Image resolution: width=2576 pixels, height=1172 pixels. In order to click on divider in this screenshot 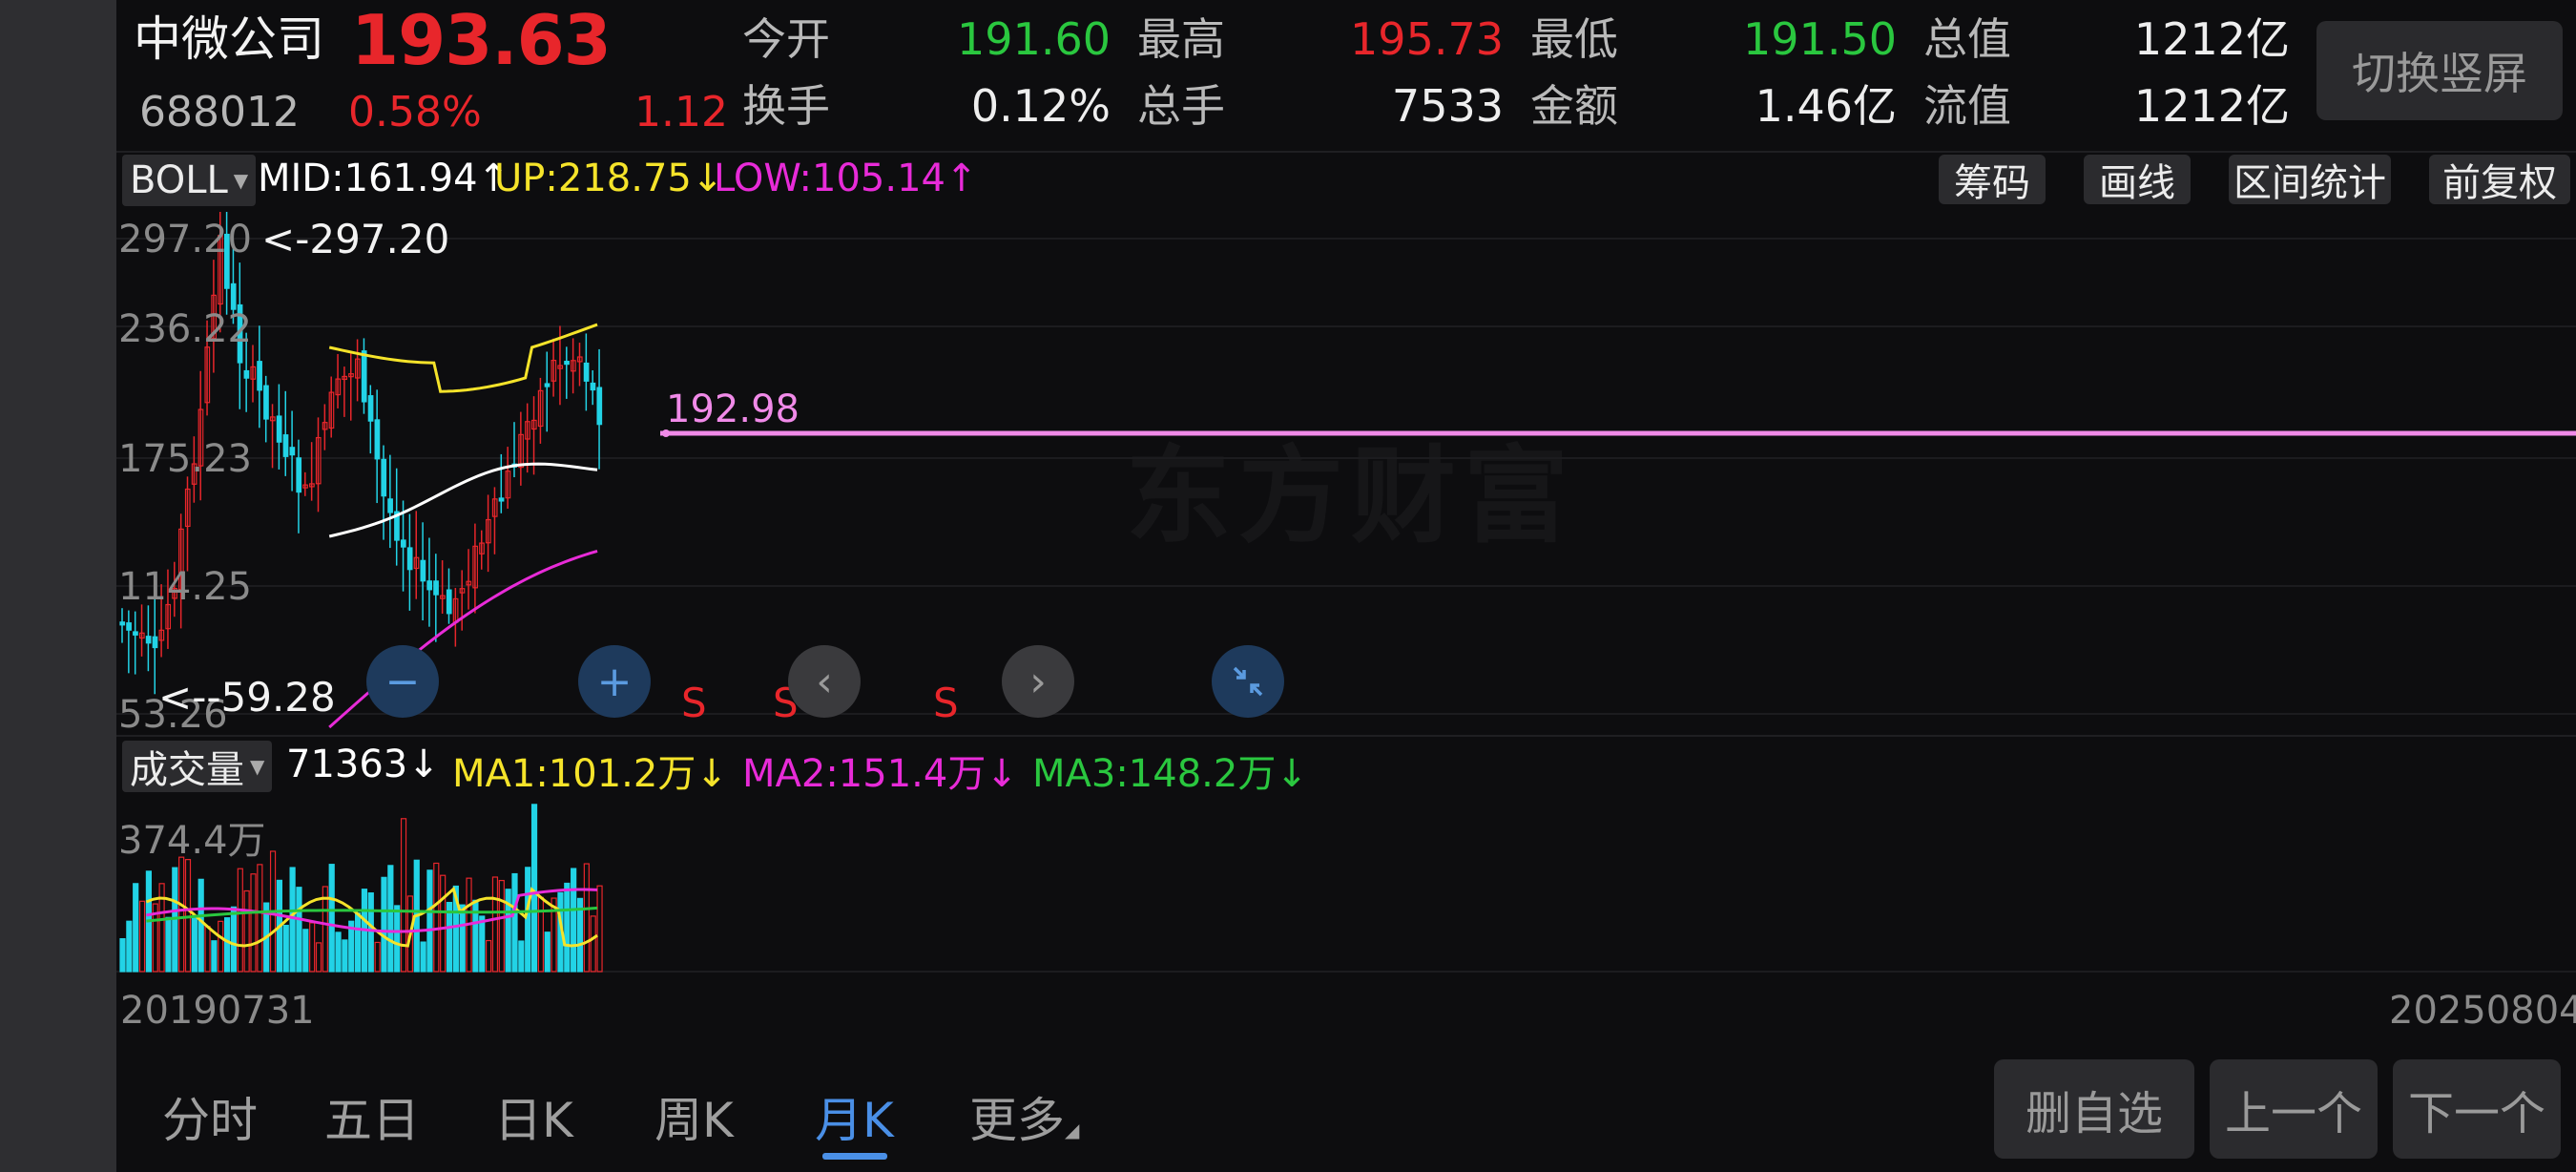, I will do `click(1346, 736)`.